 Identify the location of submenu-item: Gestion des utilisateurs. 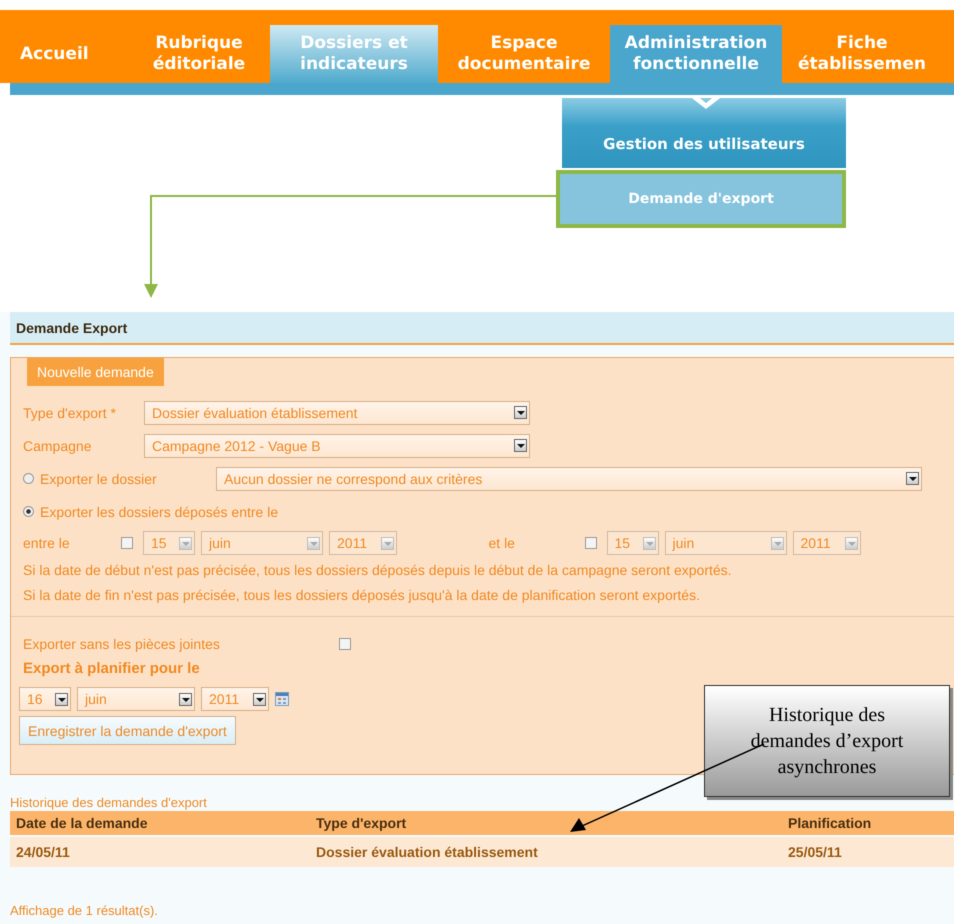
(704, 133).